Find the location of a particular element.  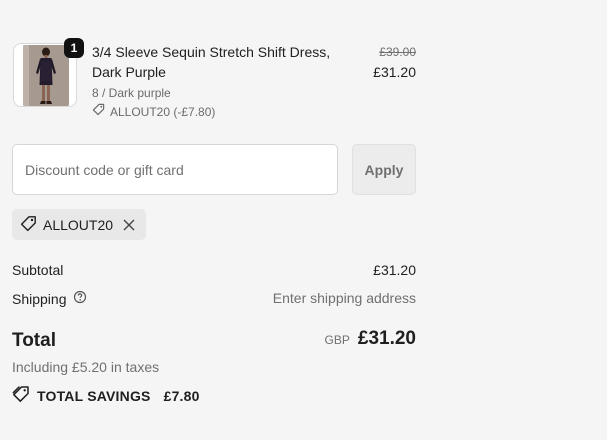

subtotal-label: Subtotal is located at coordinates (38, 270).